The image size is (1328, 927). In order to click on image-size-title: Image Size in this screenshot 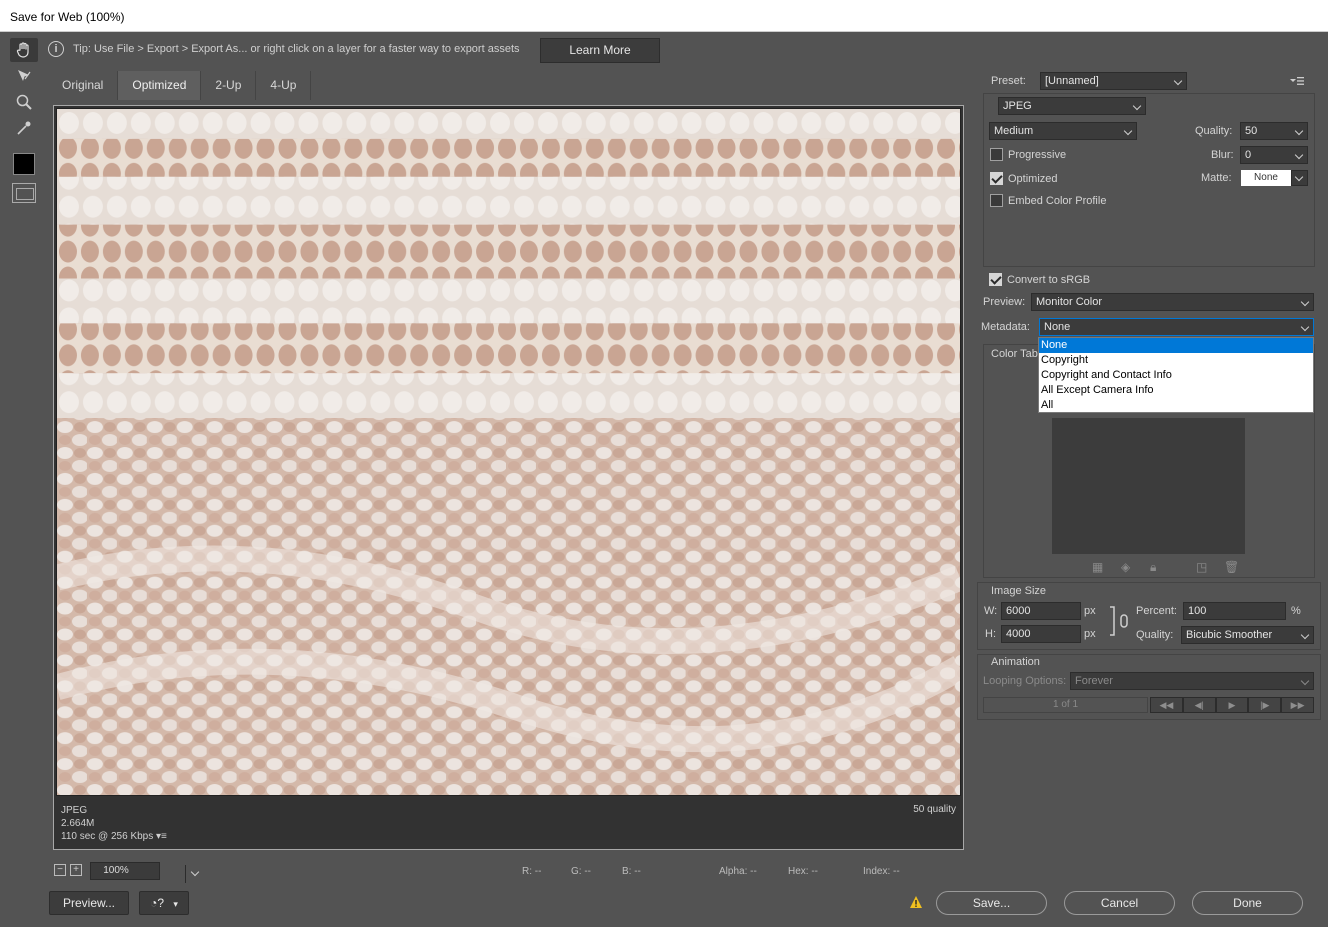, I will do `click(1019, 591)`.